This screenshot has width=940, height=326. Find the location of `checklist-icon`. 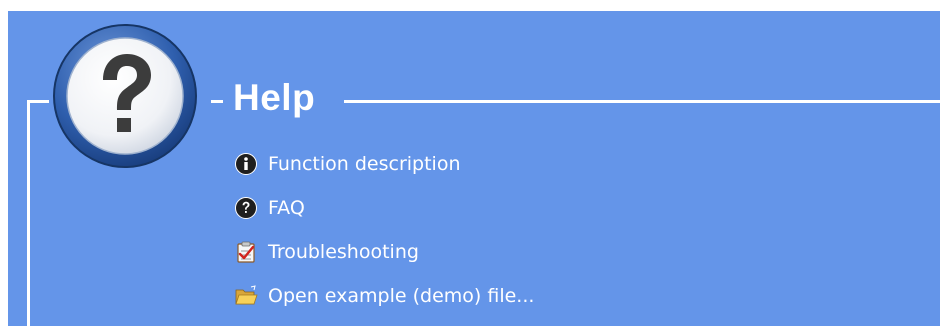

checklist-icon is located at coordinates (246, 252).